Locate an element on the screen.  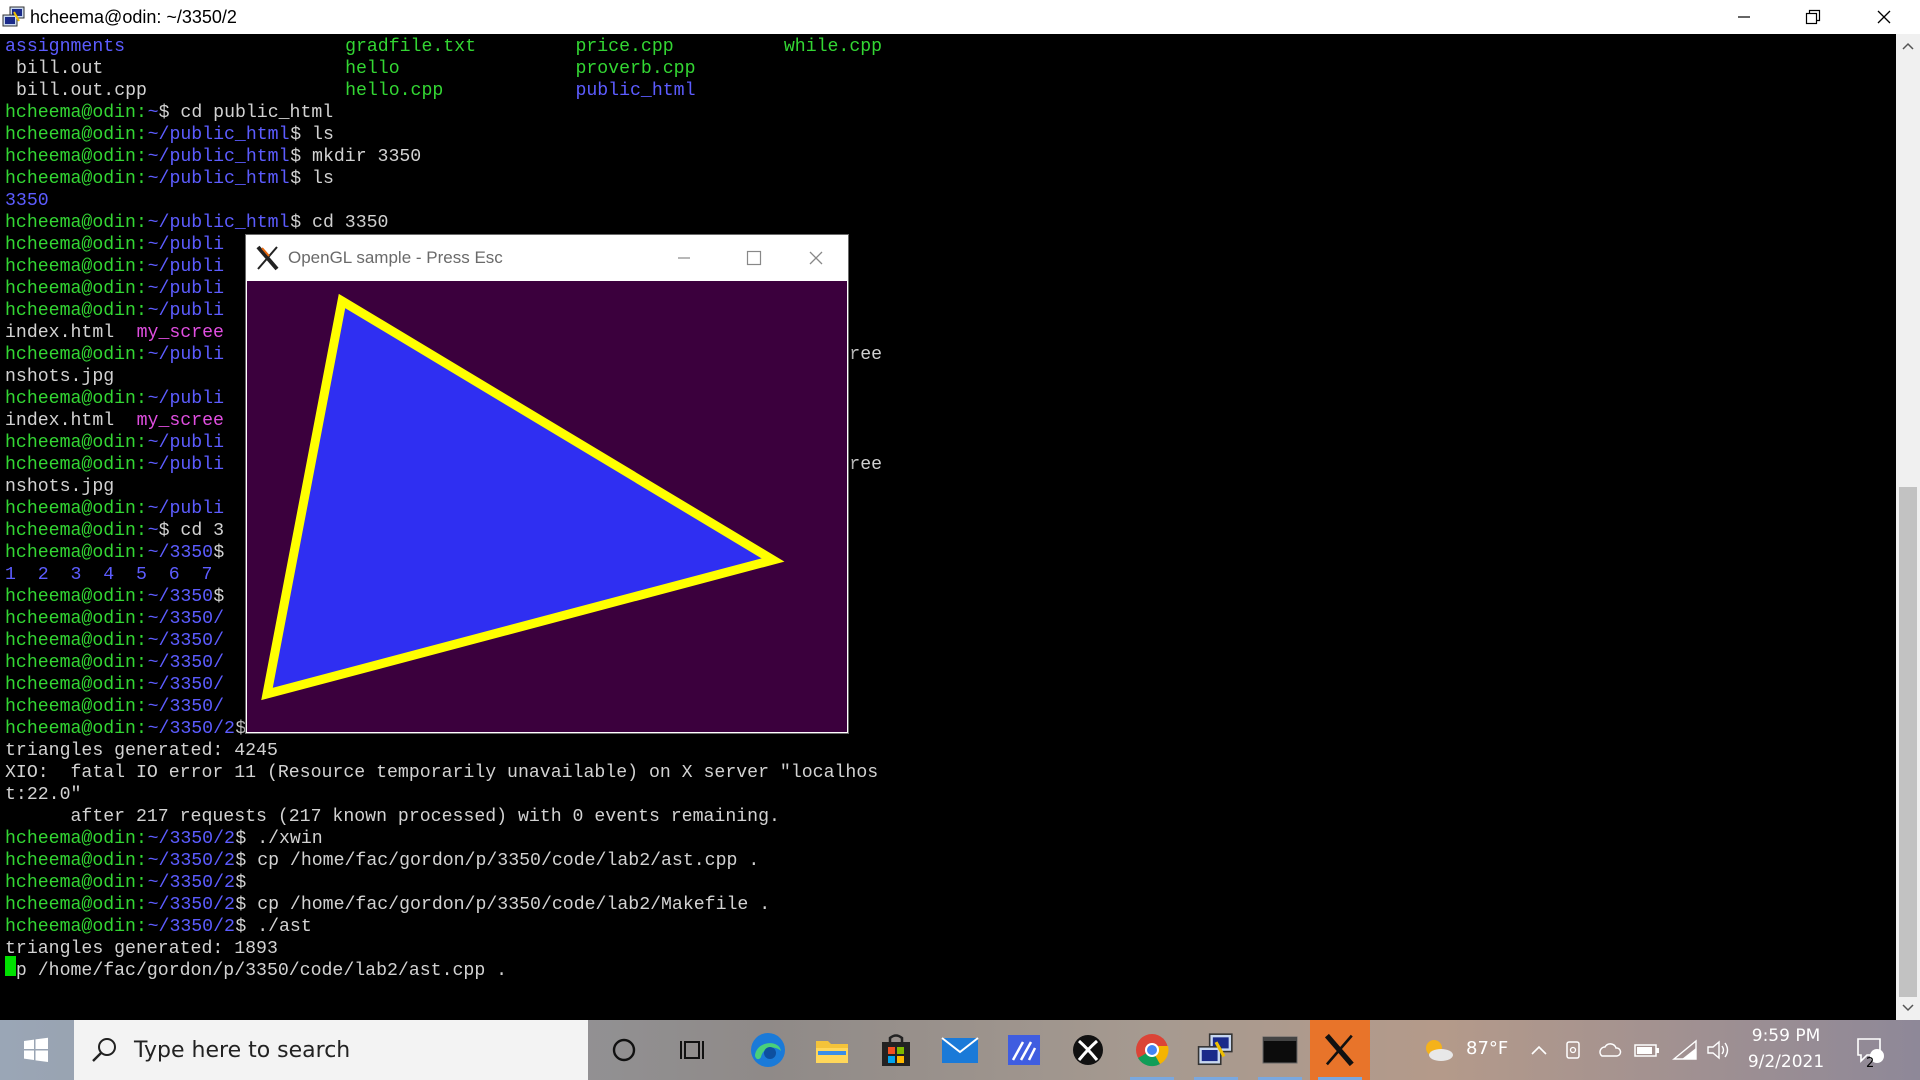
terminal-text: $ ./ast is located at coordinates (273, 927).